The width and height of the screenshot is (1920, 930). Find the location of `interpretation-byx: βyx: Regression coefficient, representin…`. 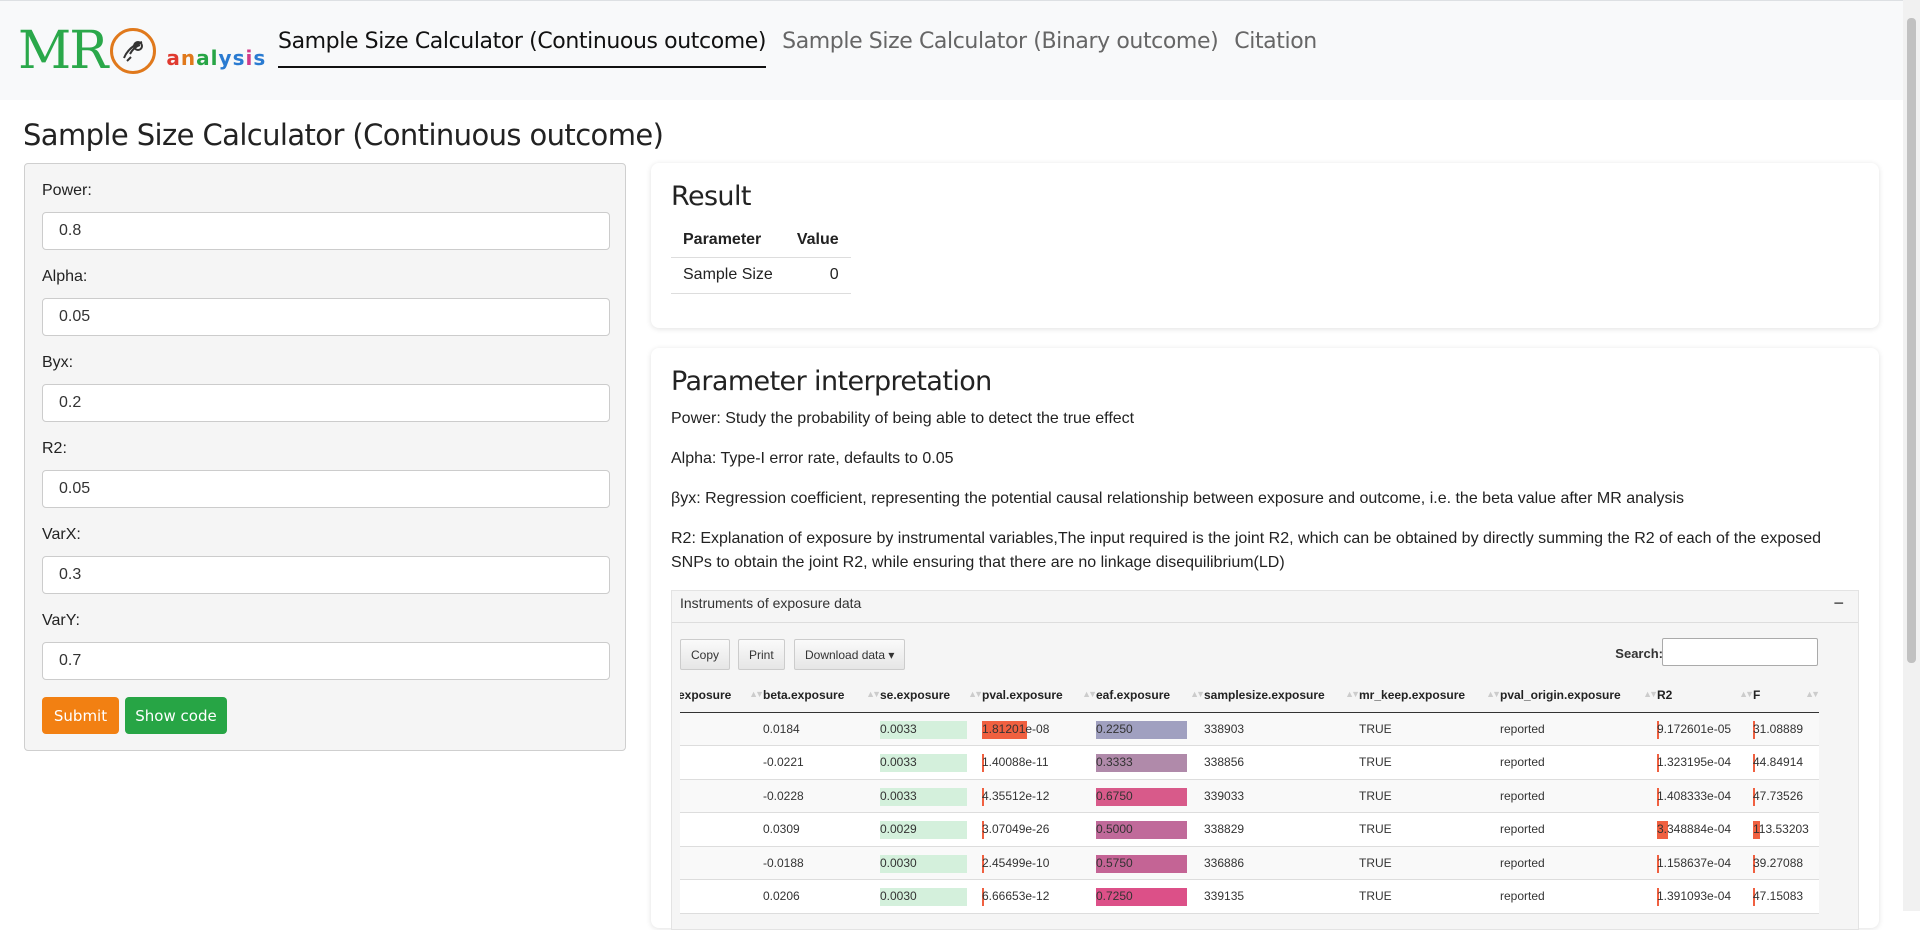

interpretation-byx: βyx: Regression coefficient, representin… is located at coordinates (1178, 498).